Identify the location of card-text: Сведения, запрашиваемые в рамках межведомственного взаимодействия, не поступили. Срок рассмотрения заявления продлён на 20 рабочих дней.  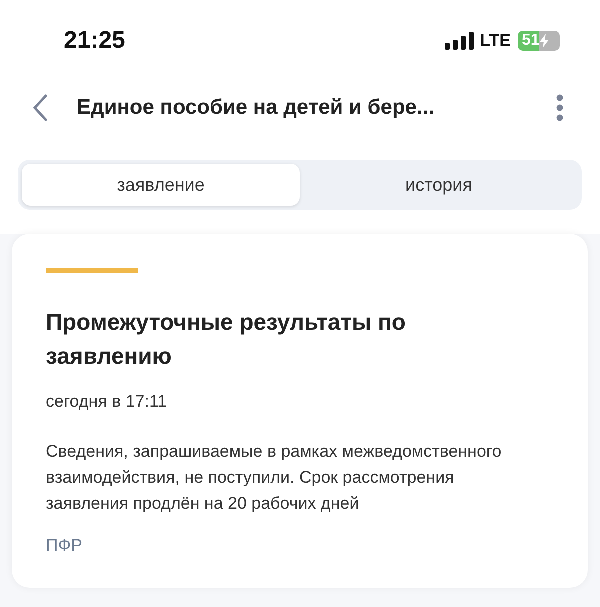
(274, 477).